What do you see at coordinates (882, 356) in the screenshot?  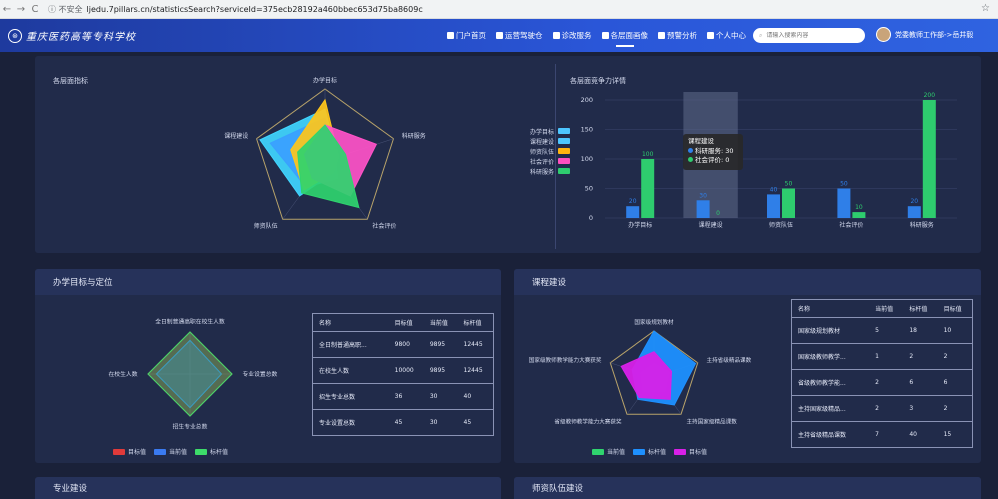 I see `table-row: 国家级教师教学... 1 2 2` at bounding box center [882, 356].